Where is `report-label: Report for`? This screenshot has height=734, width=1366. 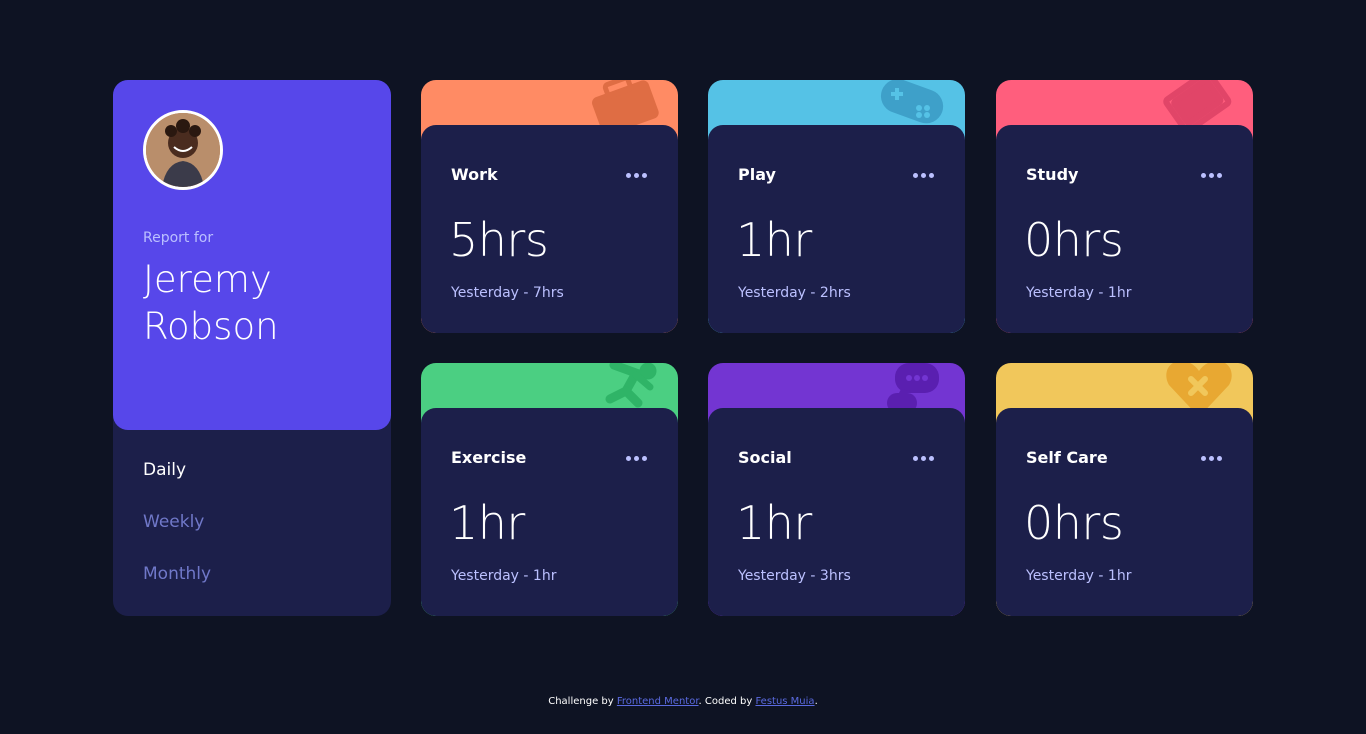 report-label: Report for is located at coordinates (178, 238).